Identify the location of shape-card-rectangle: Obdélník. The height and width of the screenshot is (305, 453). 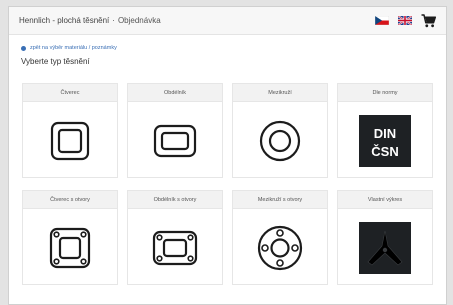
(175, 130).